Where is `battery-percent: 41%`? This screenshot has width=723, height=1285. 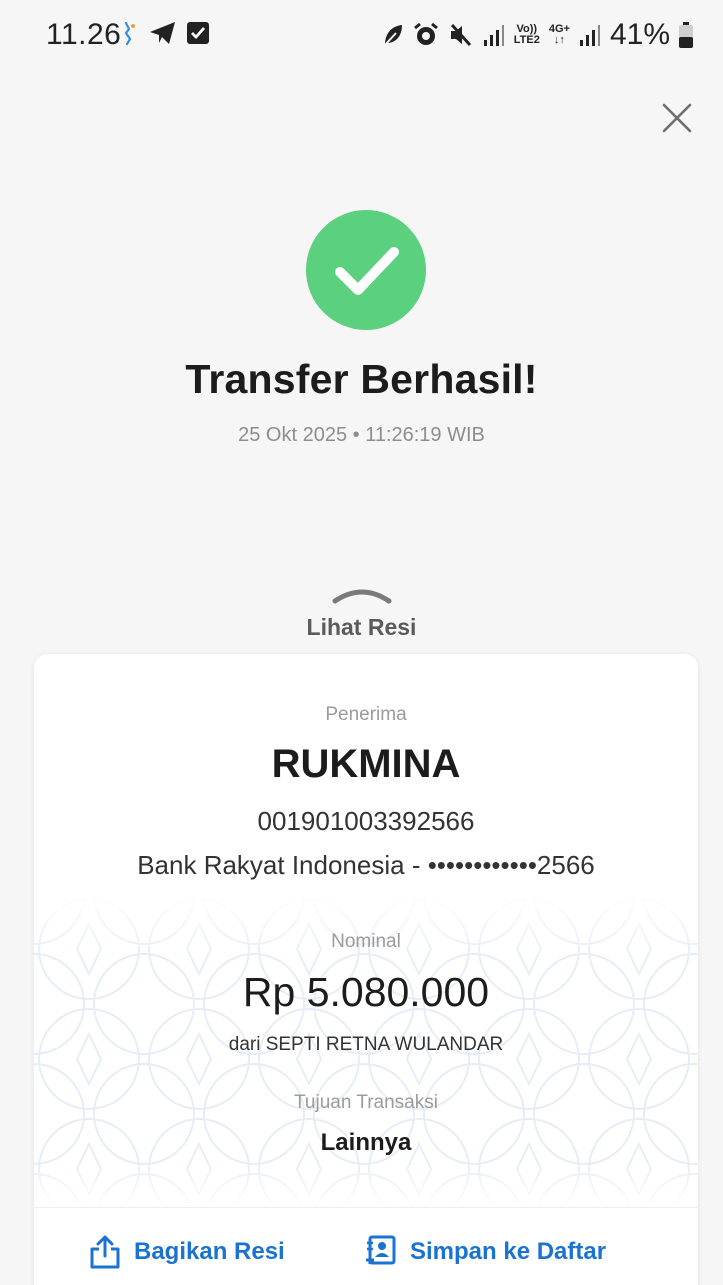 battery-percent: 41% is located at coordinates (639, 34).